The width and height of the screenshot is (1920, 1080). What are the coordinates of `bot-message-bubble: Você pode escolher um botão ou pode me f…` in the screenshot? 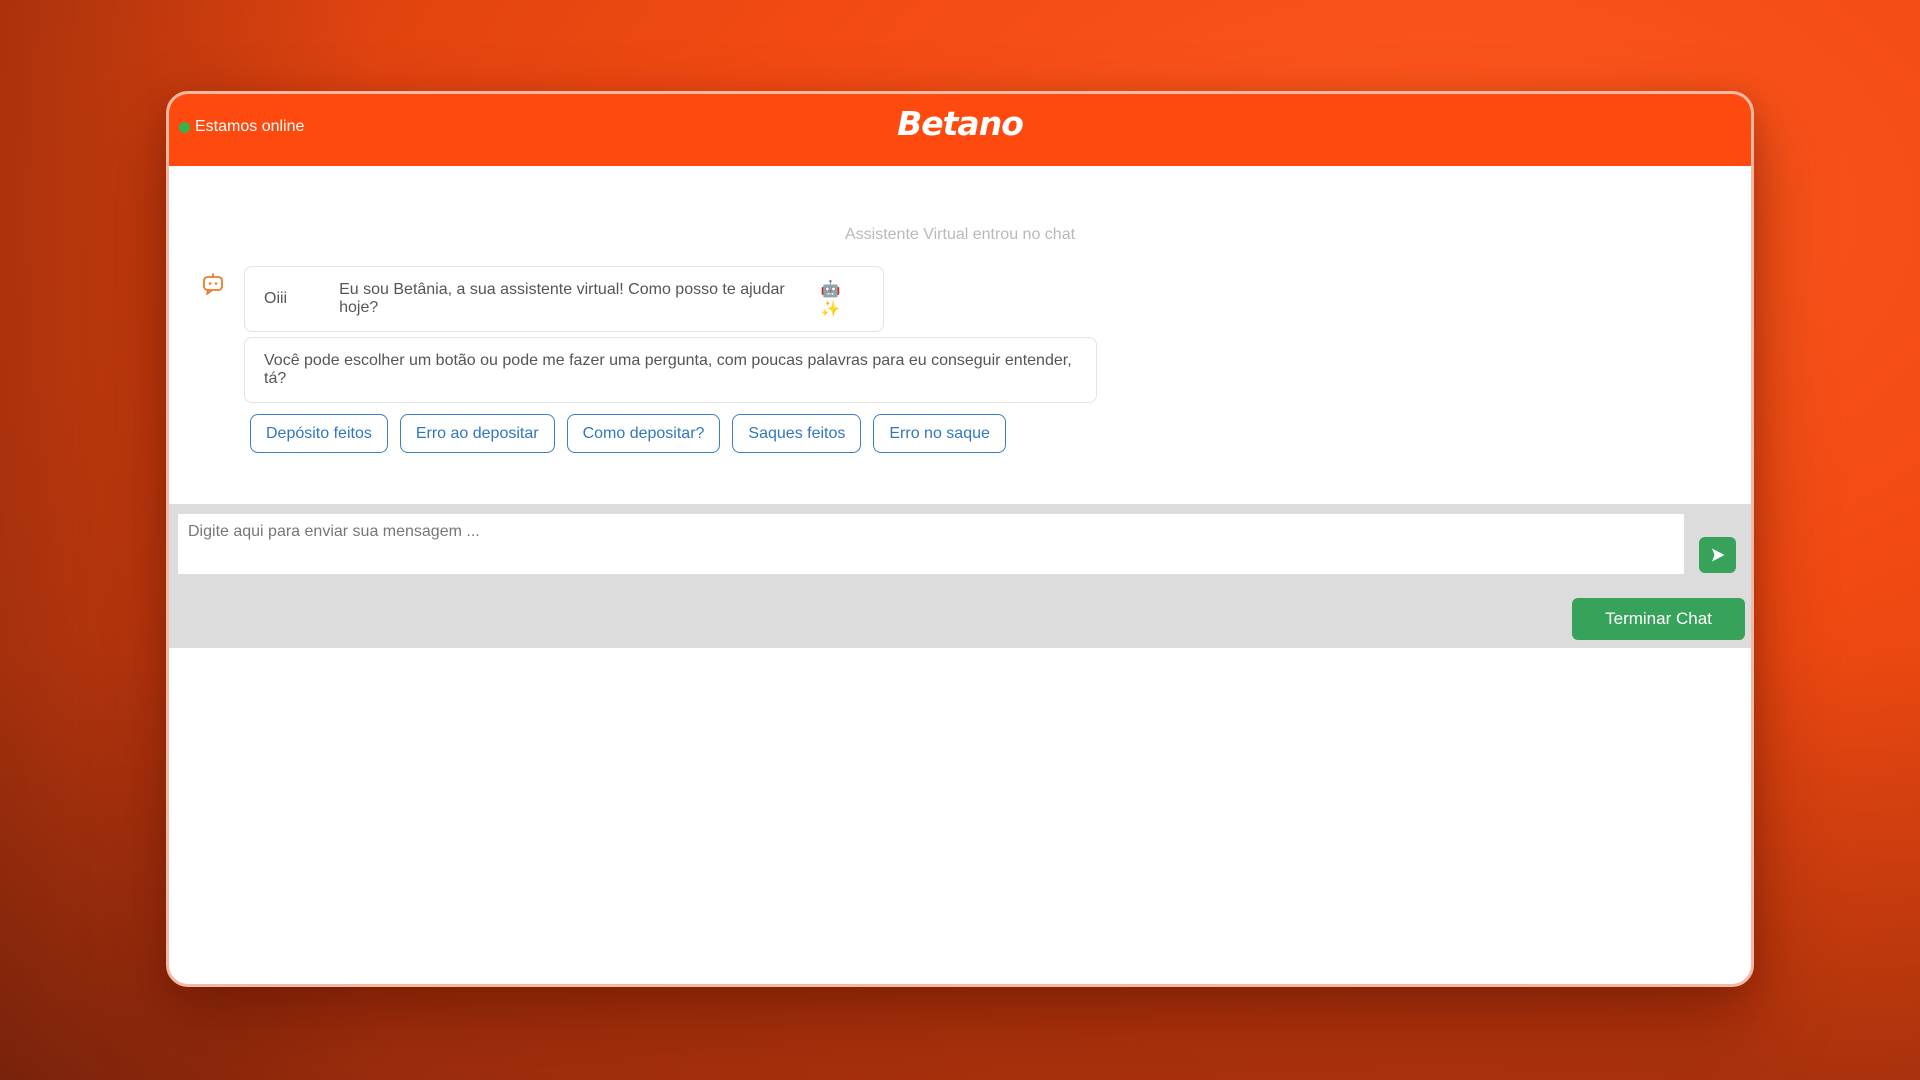 It's located at (670, 370).